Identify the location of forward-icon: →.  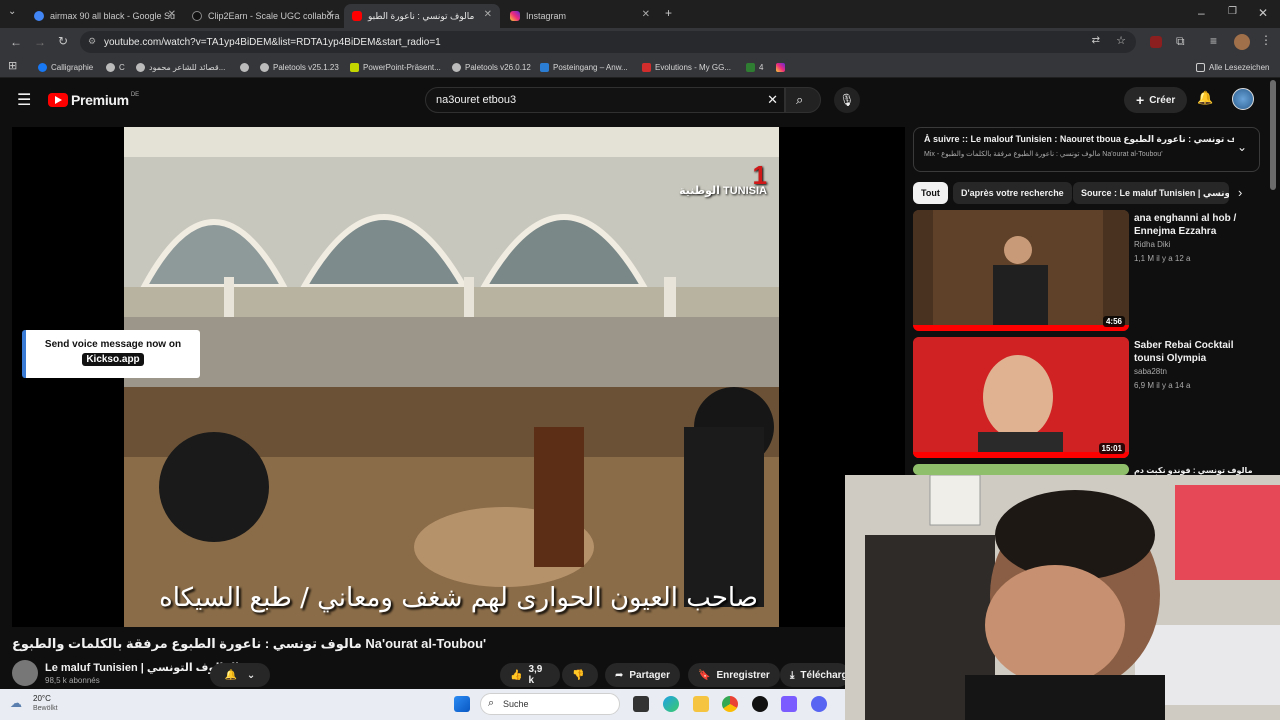
(40, 42).